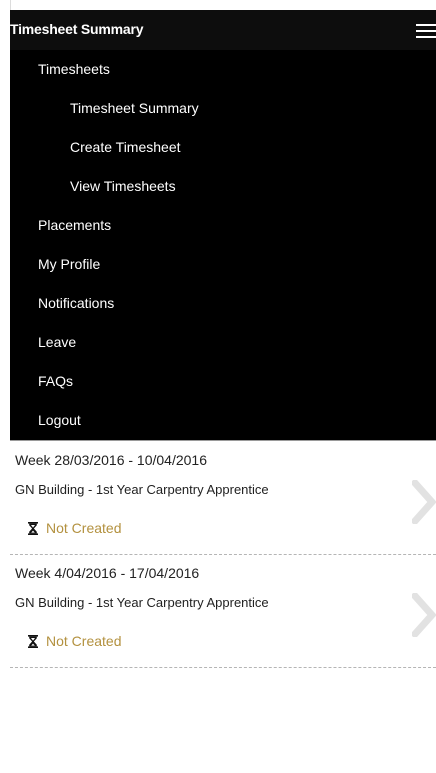  Describe the element at coordinates (223, 342) in the screenshot. I see `menu-item-leave: Leave` at that location.